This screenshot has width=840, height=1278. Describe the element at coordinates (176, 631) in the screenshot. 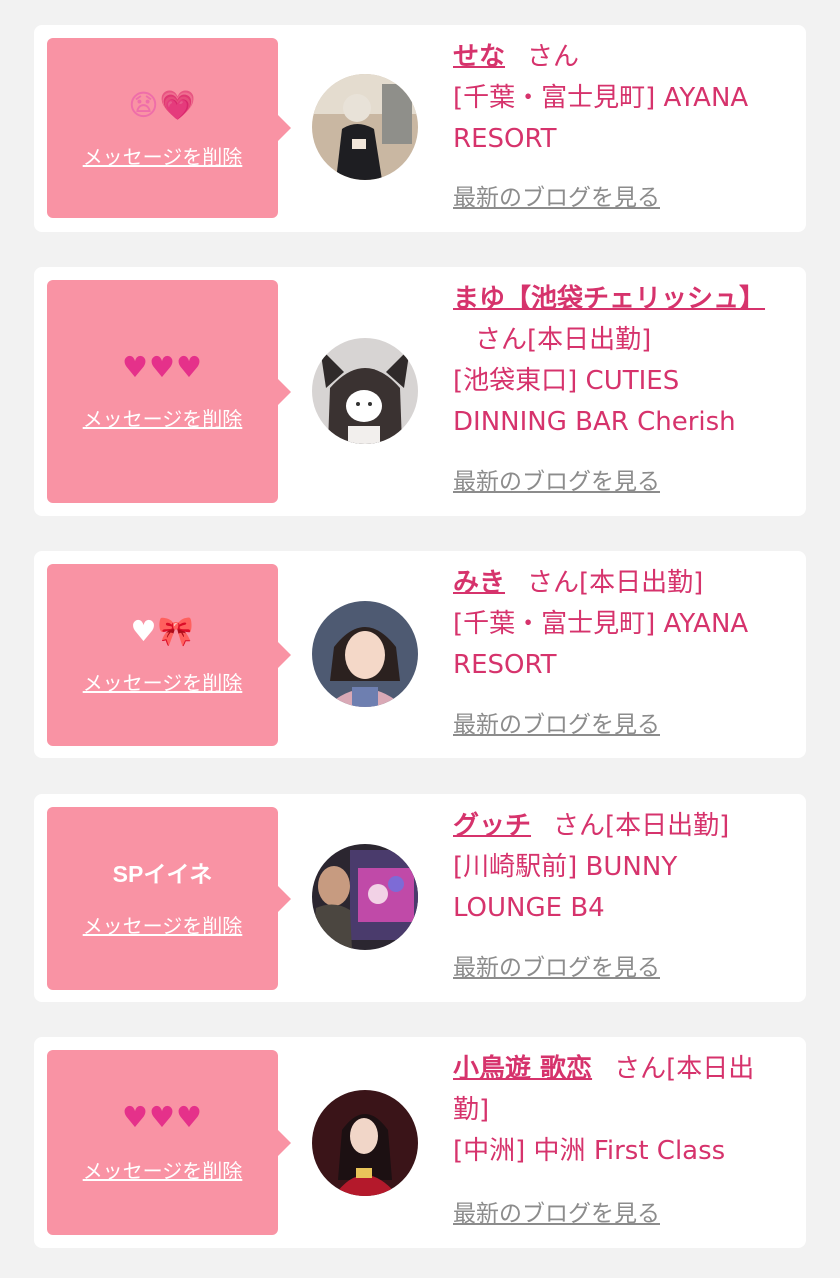

I see `ribbon-icon: 🎀` at that location.